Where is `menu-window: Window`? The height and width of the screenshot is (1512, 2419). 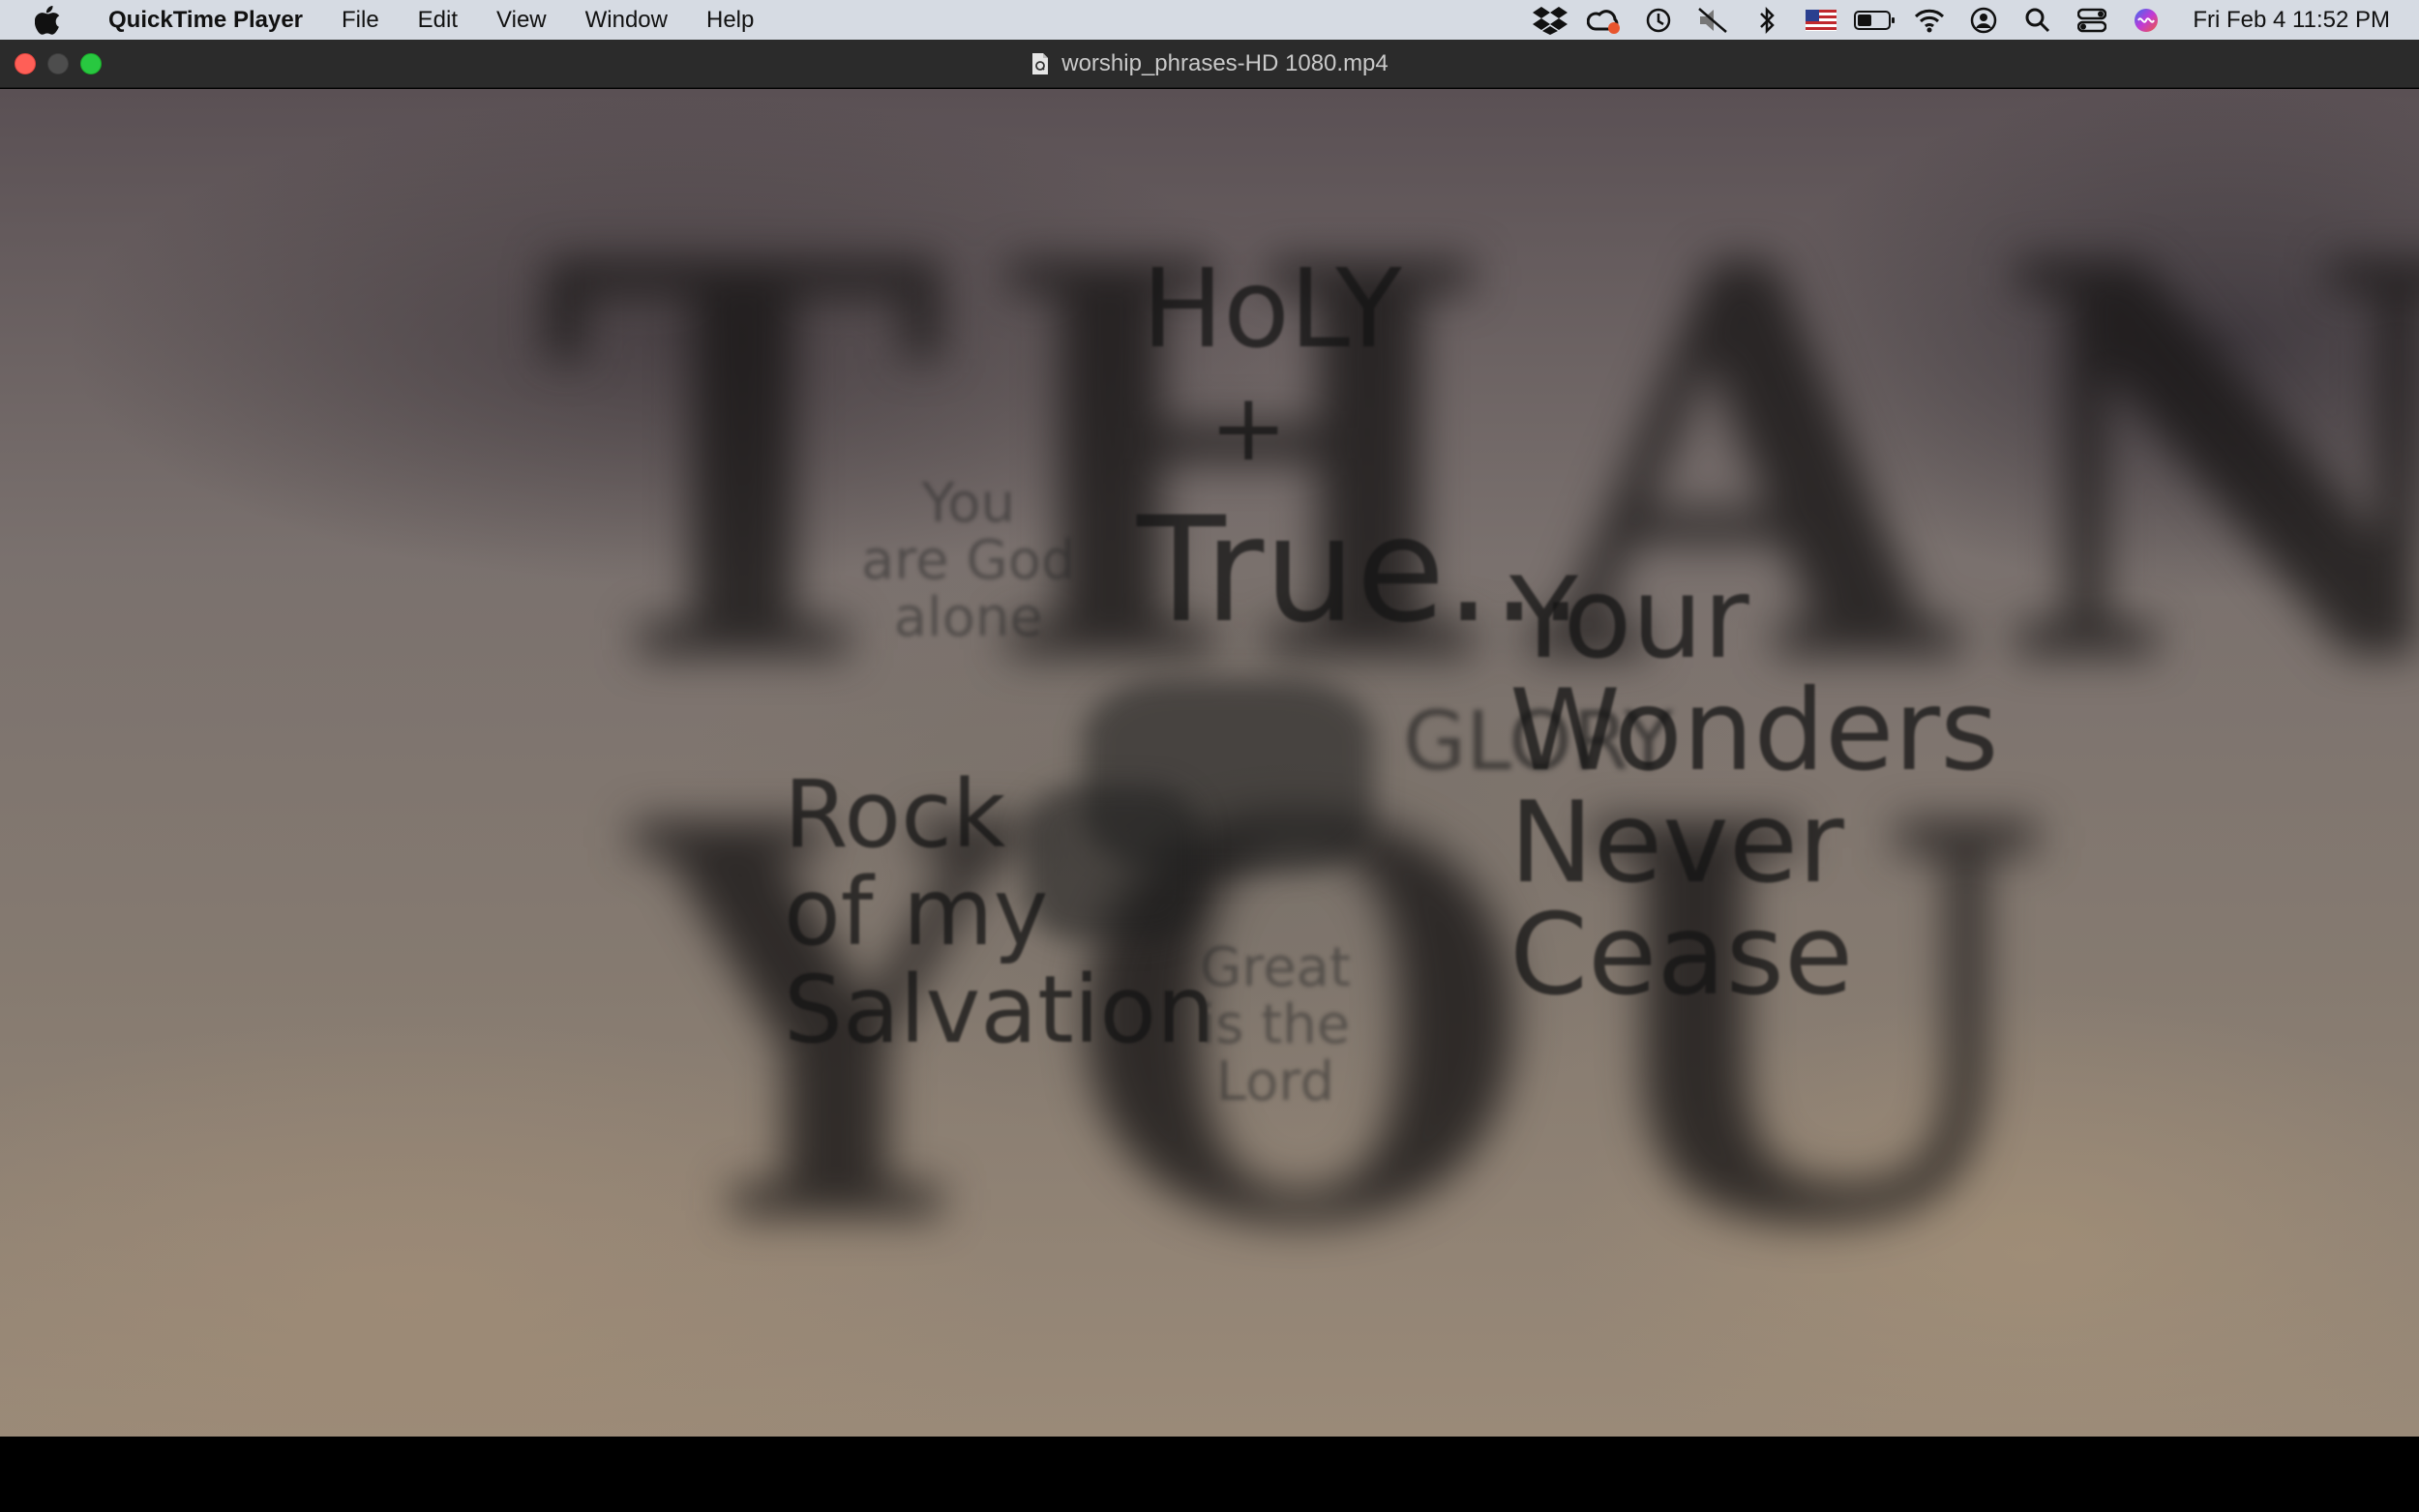
menu-window: Window is located at coordinates (627, 20).